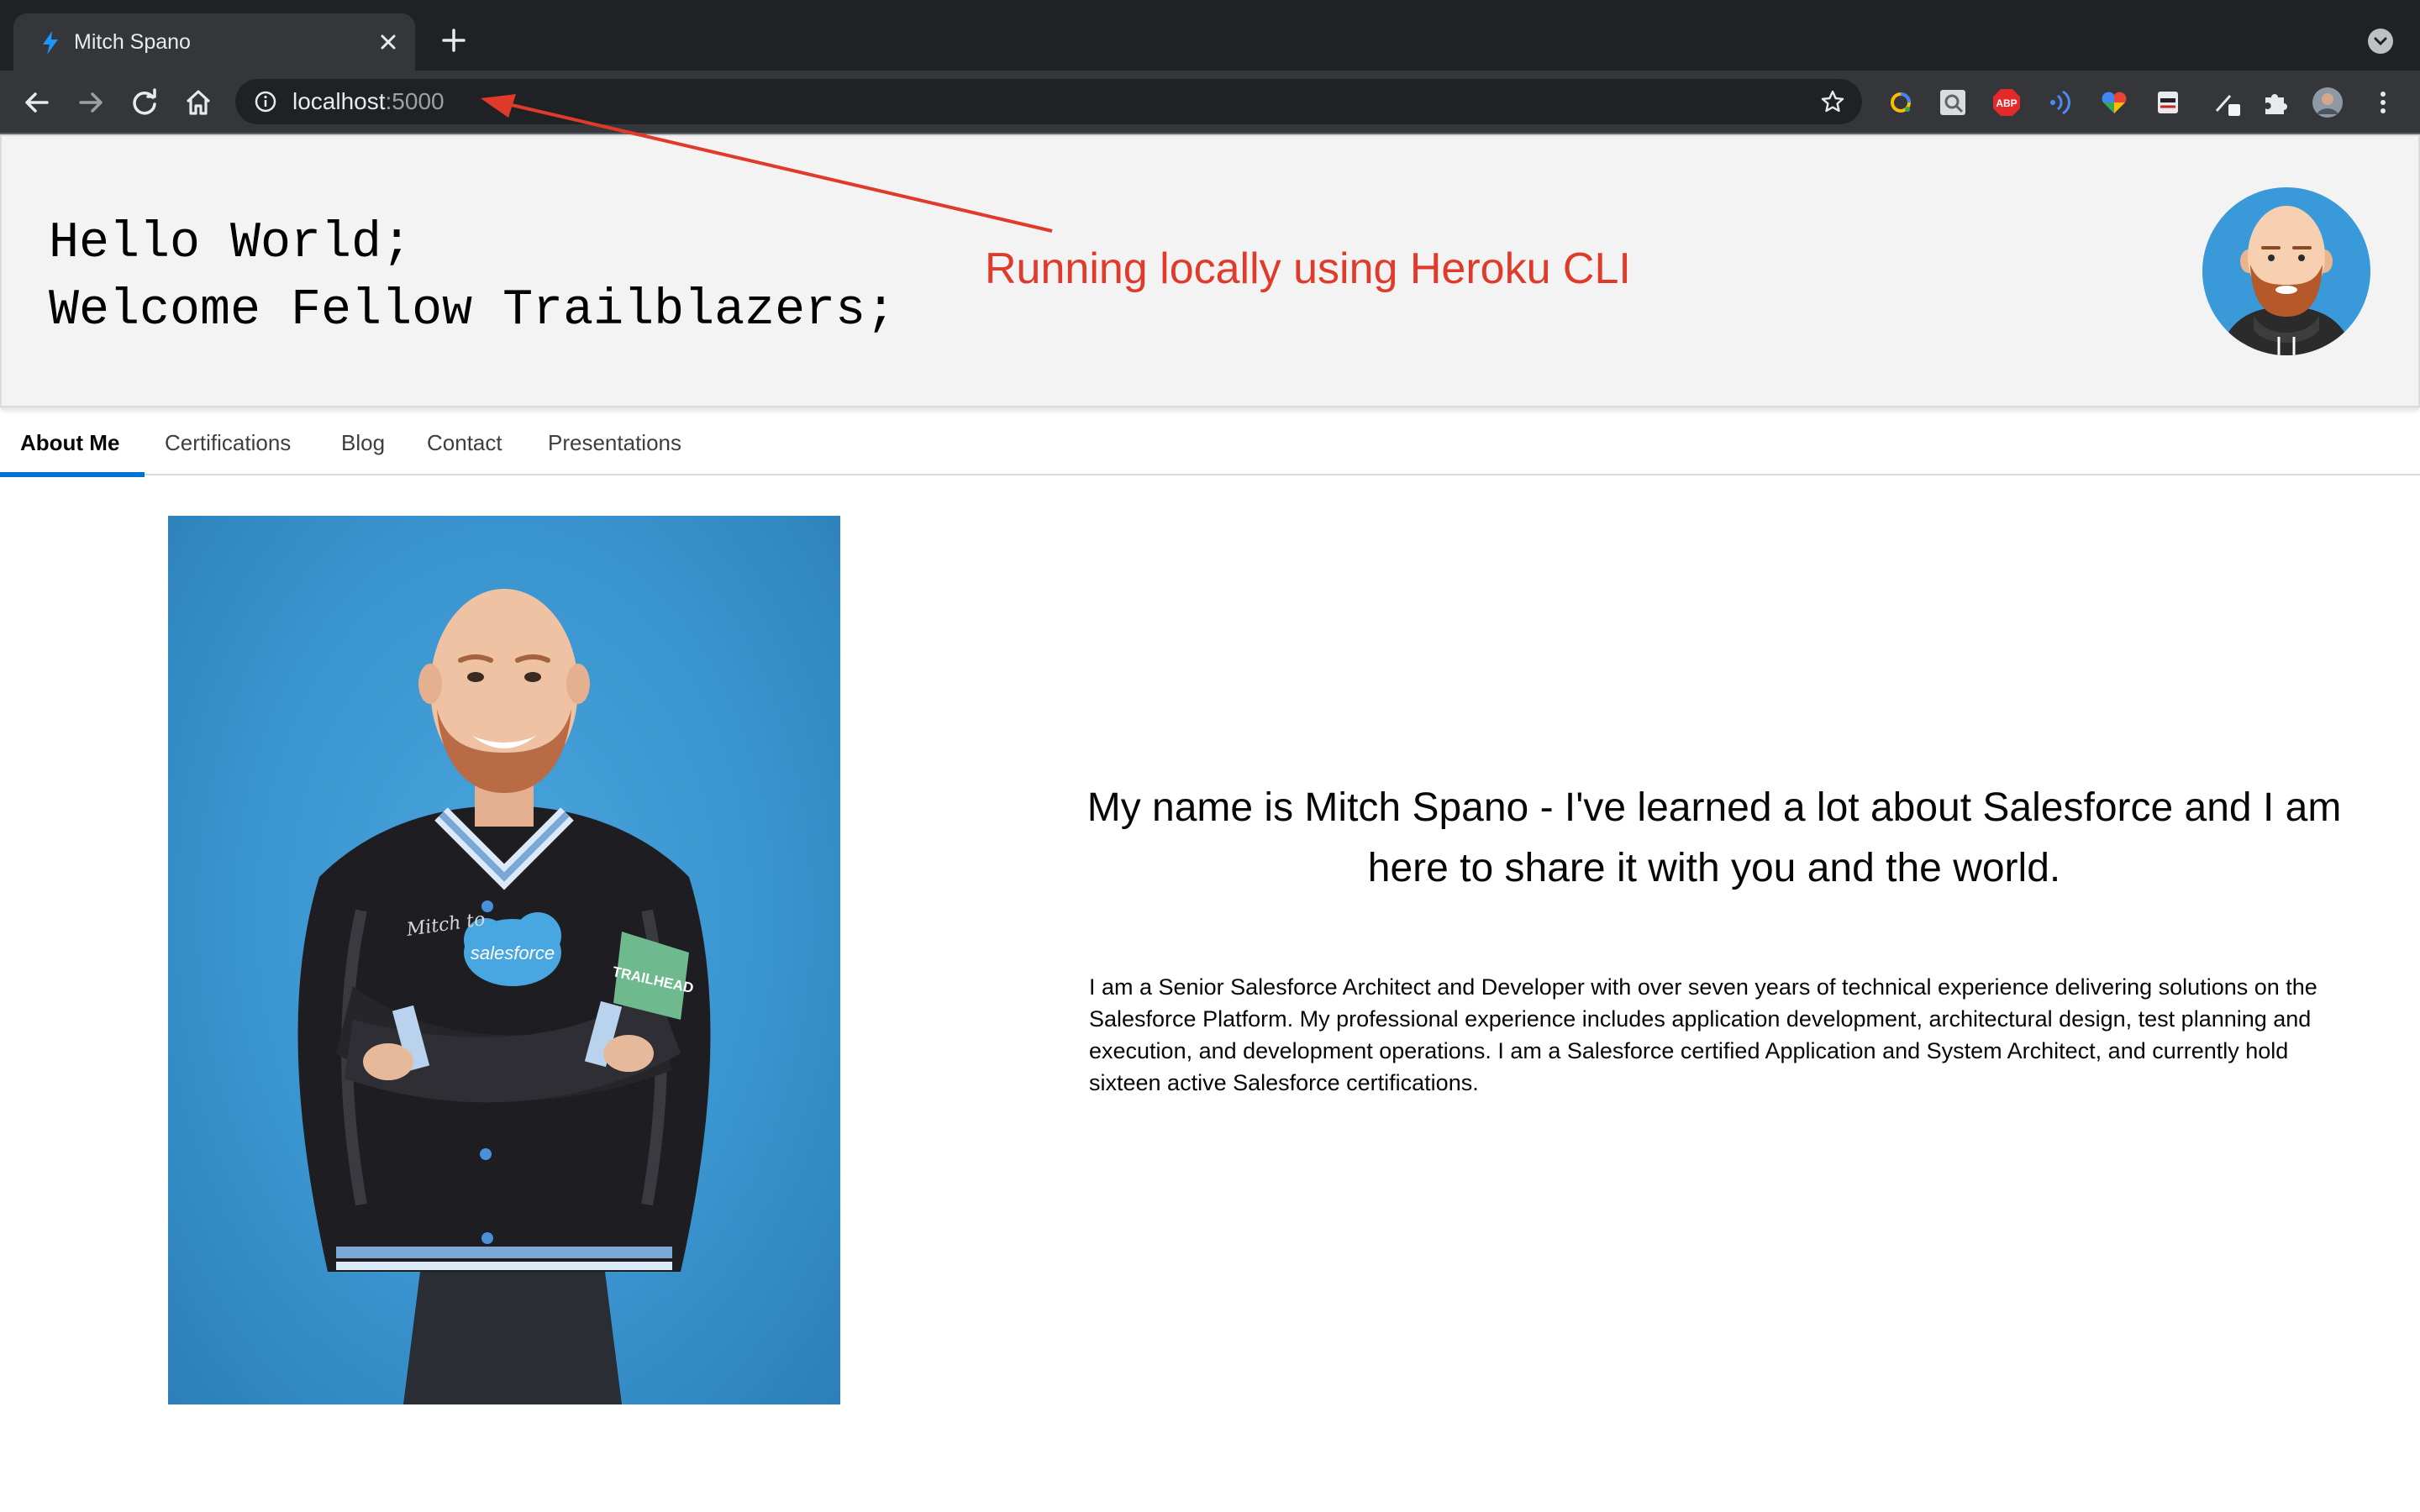  What do you see at coordinates (144, 102) in the screenshot?
I see `reload-icon` at bounding box center [144, 102].